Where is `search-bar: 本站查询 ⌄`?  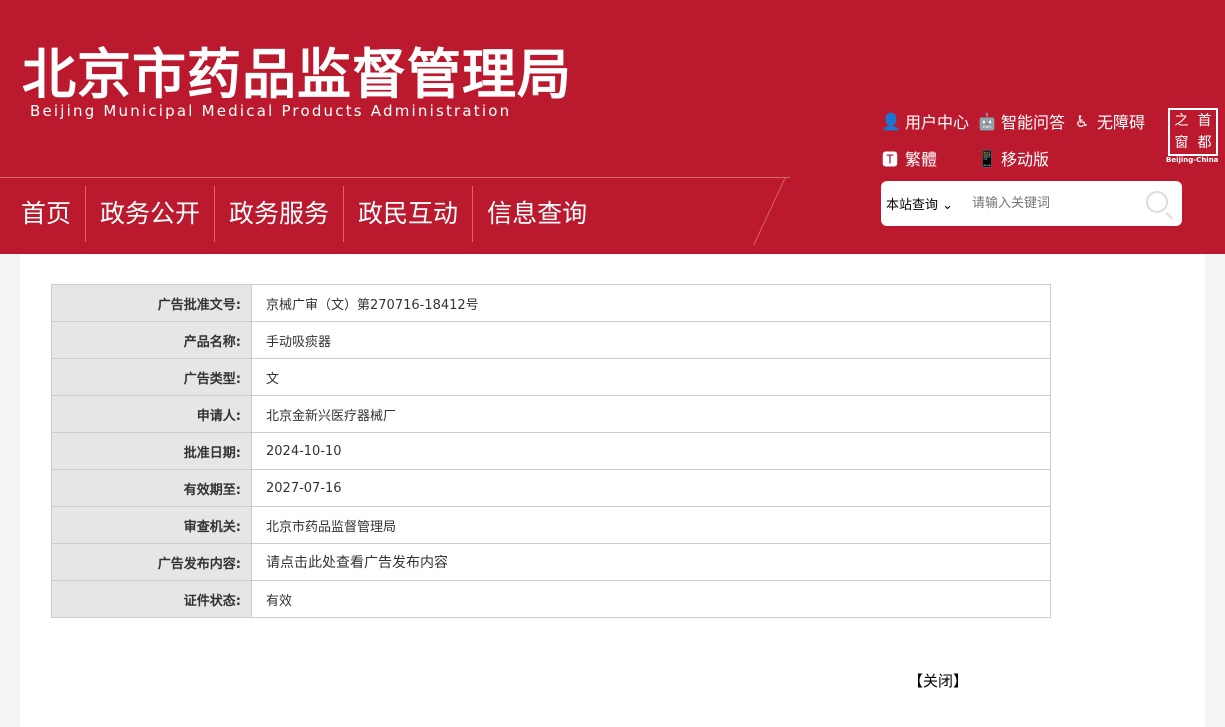
search-bar: 本站查询 ⌄ is located at coordinates (1031, 203).